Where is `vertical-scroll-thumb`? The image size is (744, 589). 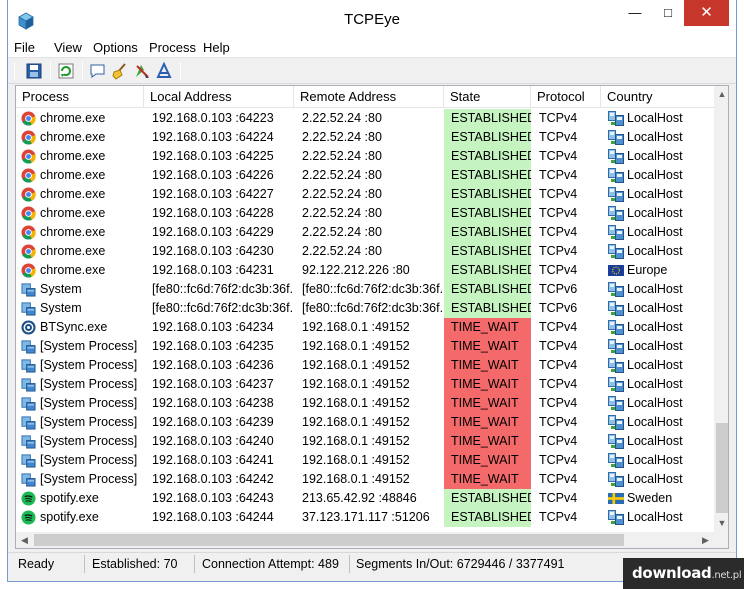
vertical-scroll-thumb is located at coordinates (722, 468).